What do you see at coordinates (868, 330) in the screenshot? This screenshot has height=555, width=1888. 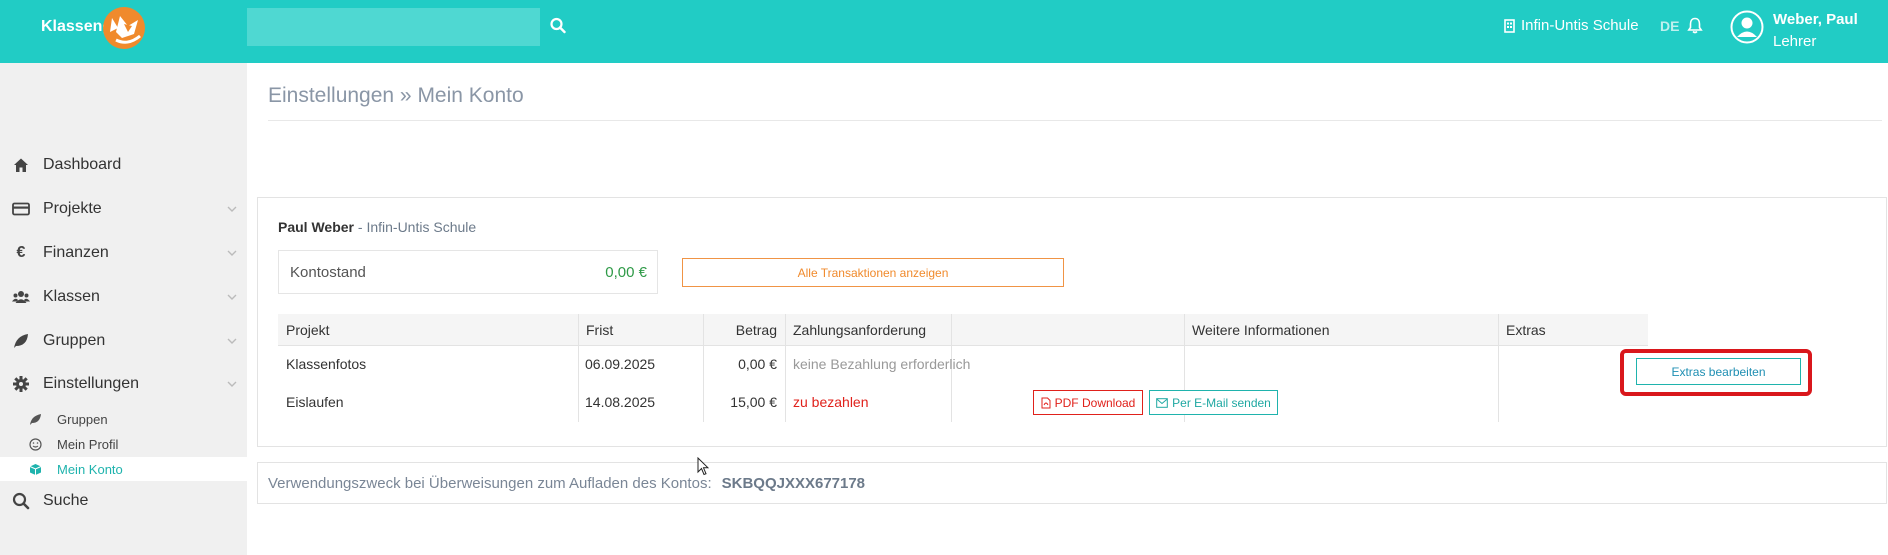 I see `column-header: Zahlungsanforderung` at bounding box center [868, 330].